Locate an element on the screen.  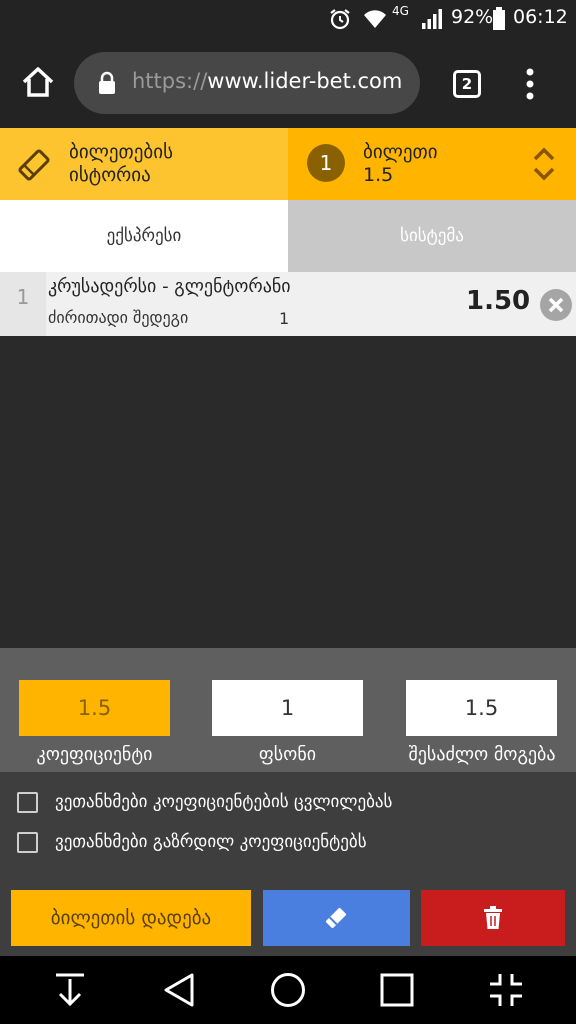
system-nav-bar is located at coordinates (288, 990).